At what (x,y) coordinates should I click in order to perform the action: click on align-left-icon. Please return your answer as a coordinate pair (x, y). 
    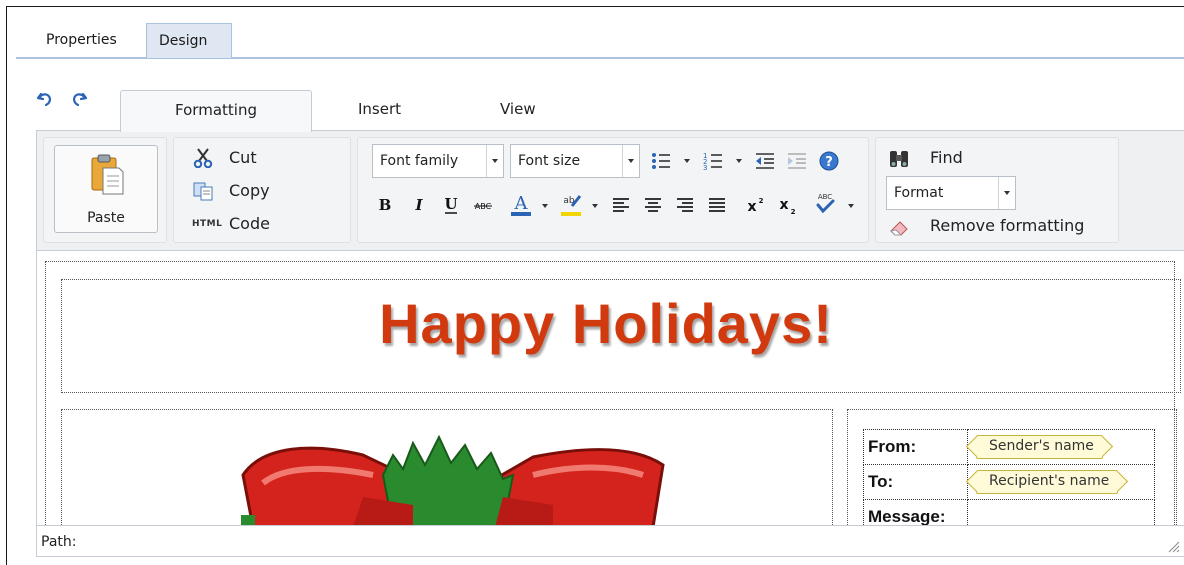
    Looking at the image, I should click on (621, 205).